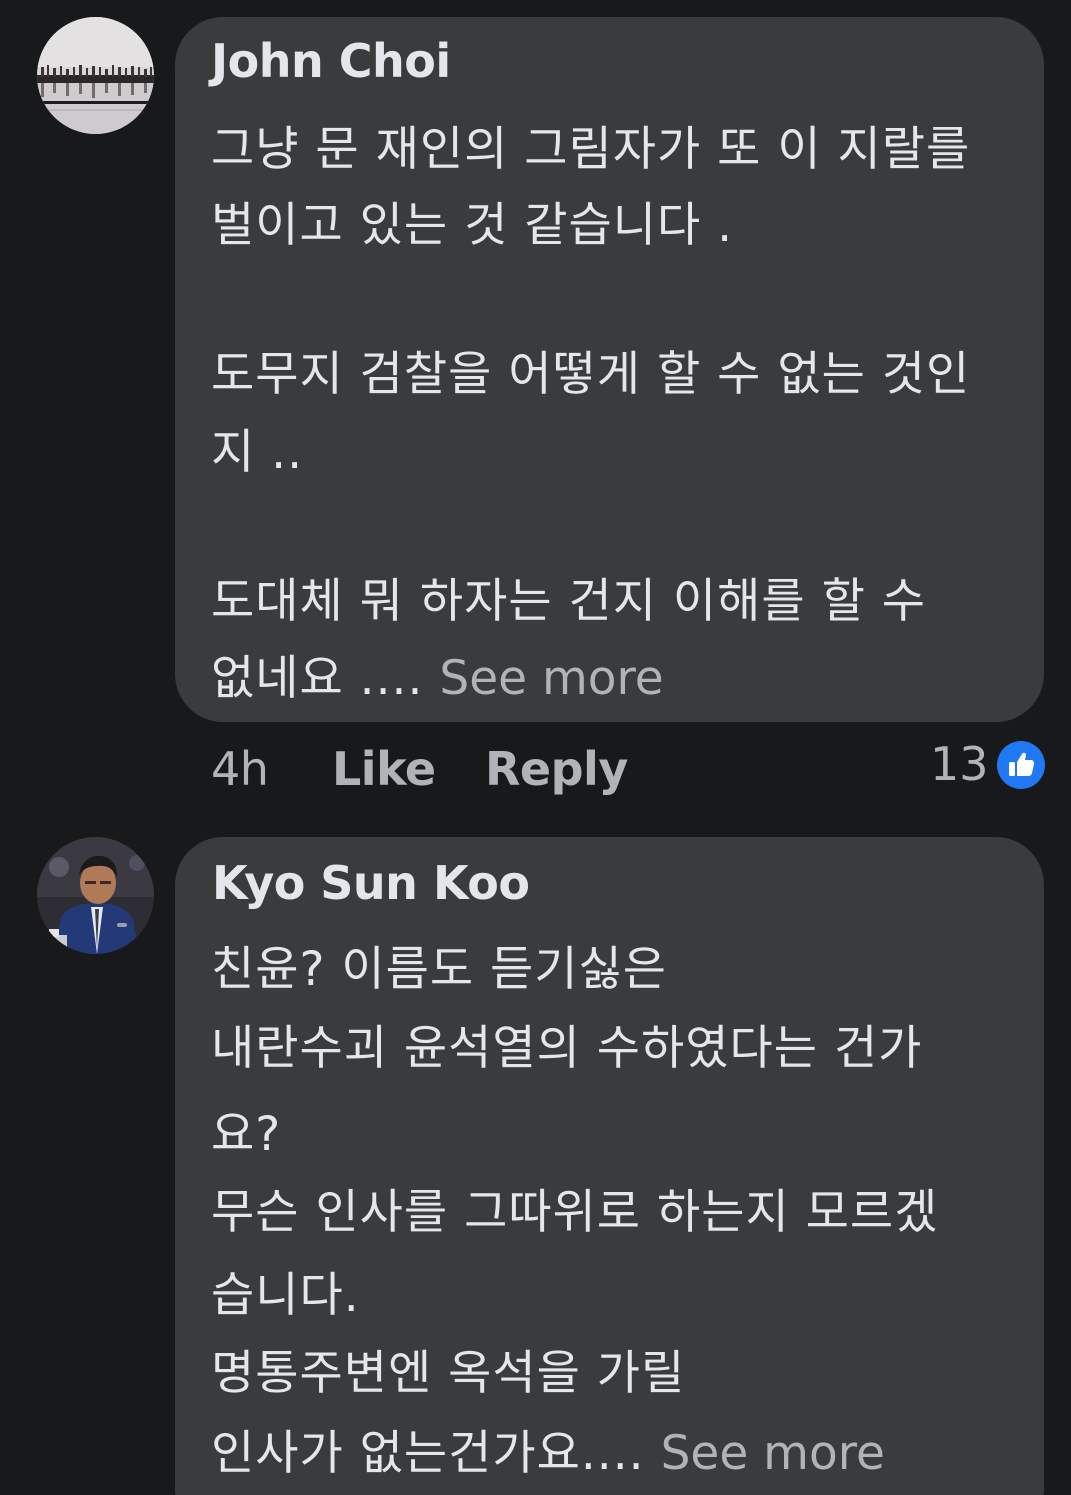 The image size is (1071, 1495). I want to click on reaction-badge, so click(1021, 765).